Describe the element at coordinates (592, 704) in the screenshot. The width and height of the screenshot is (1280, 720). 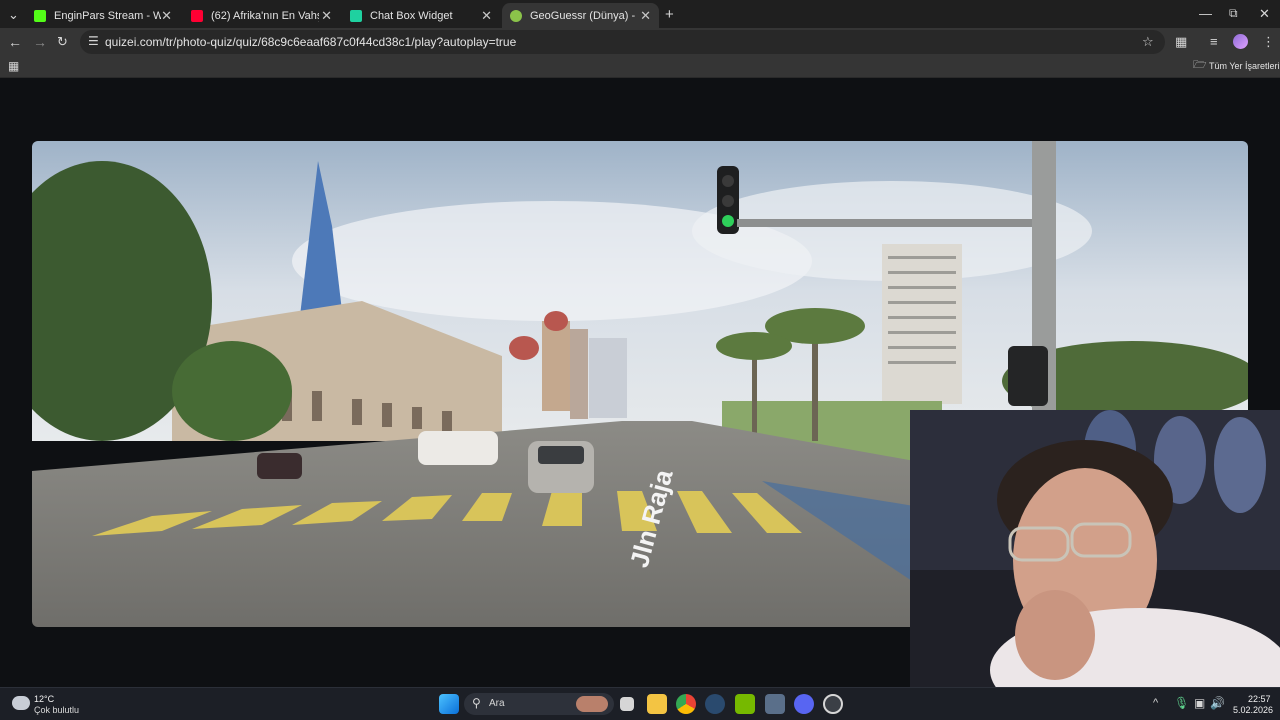
I see `search-highlight-icon` at that location.